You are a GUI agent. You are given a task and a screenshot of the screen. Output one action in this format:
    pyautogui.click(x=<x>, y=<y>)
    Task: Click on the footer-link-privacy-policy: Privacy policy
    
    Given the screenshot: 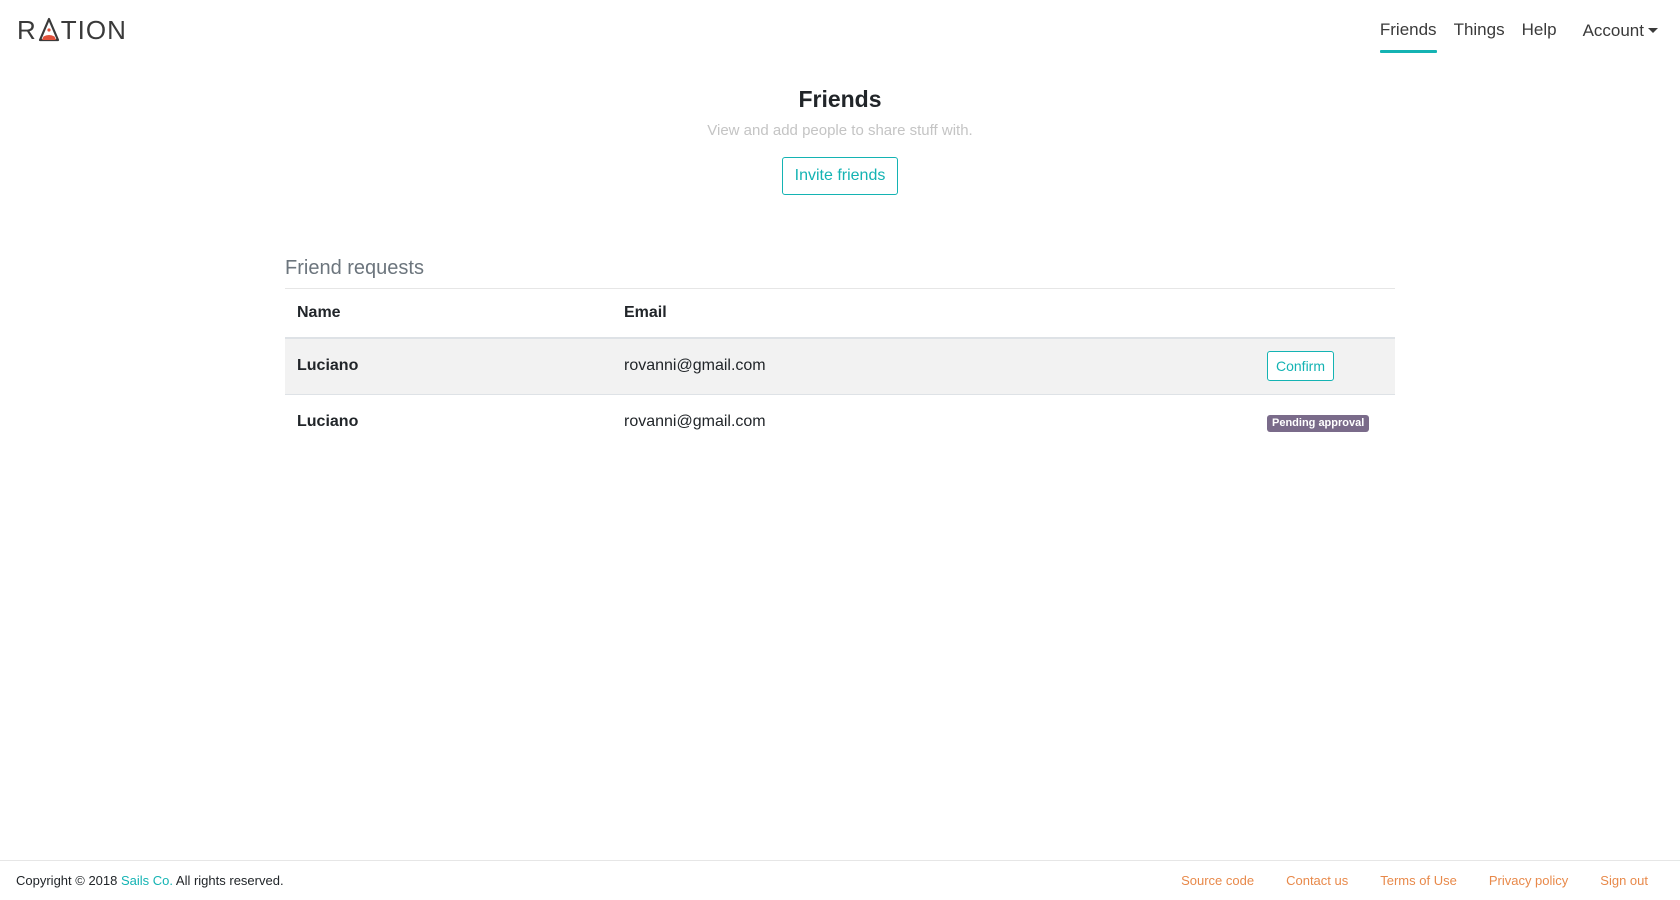 What is the action you would take?
    pyautogui.click(x=1528, y=880)
    